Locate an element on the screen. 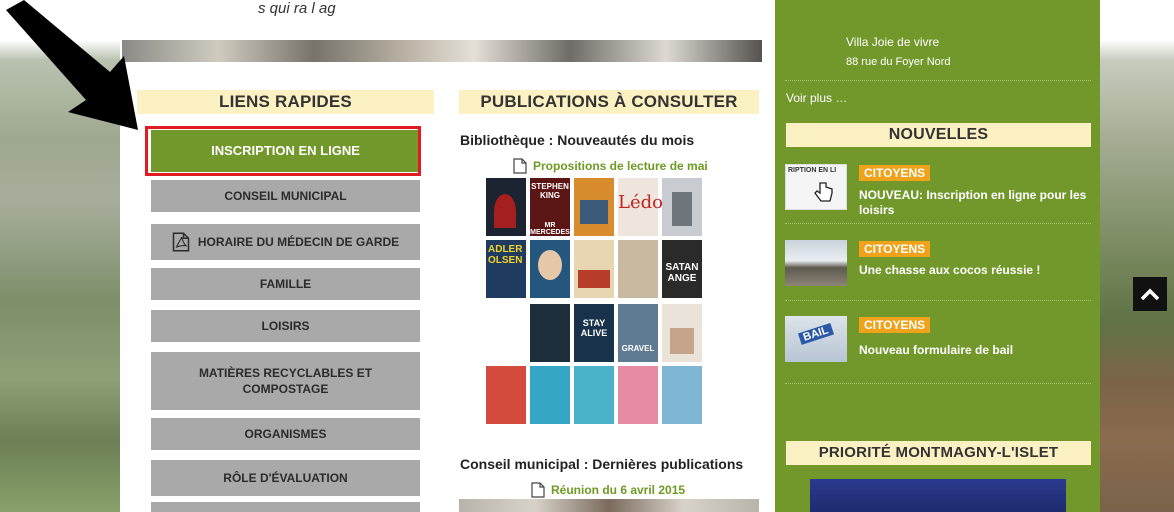 Image resolution: width=1174 pixels, height=512 pixels. quick-link-leisure: Loisirs is located at coordinates (285, 326).